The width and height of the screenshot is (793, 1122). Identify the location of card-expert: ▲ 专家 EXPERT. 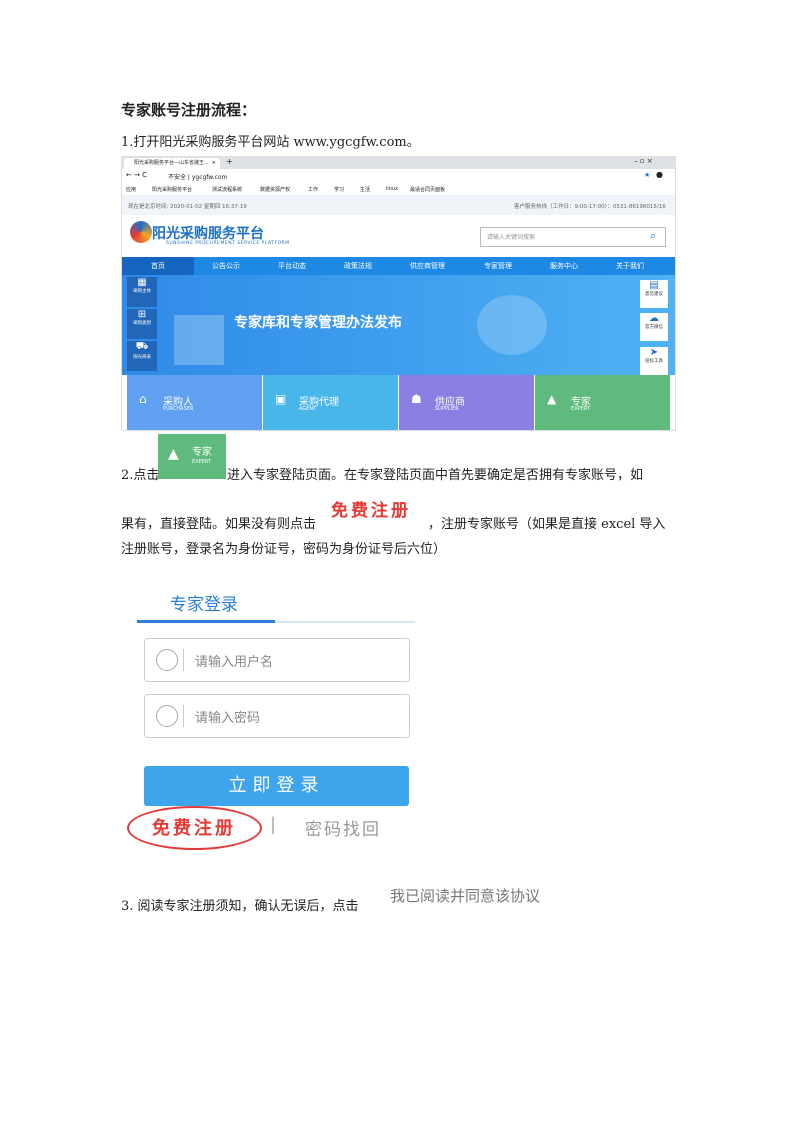
(602, 402).